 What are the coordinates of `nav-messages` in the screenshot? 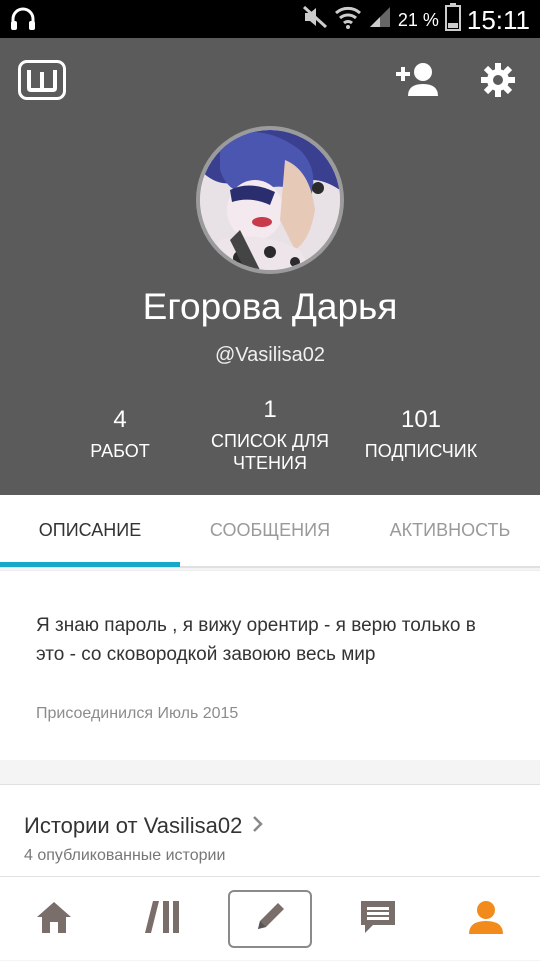 It's located at (378, 919).